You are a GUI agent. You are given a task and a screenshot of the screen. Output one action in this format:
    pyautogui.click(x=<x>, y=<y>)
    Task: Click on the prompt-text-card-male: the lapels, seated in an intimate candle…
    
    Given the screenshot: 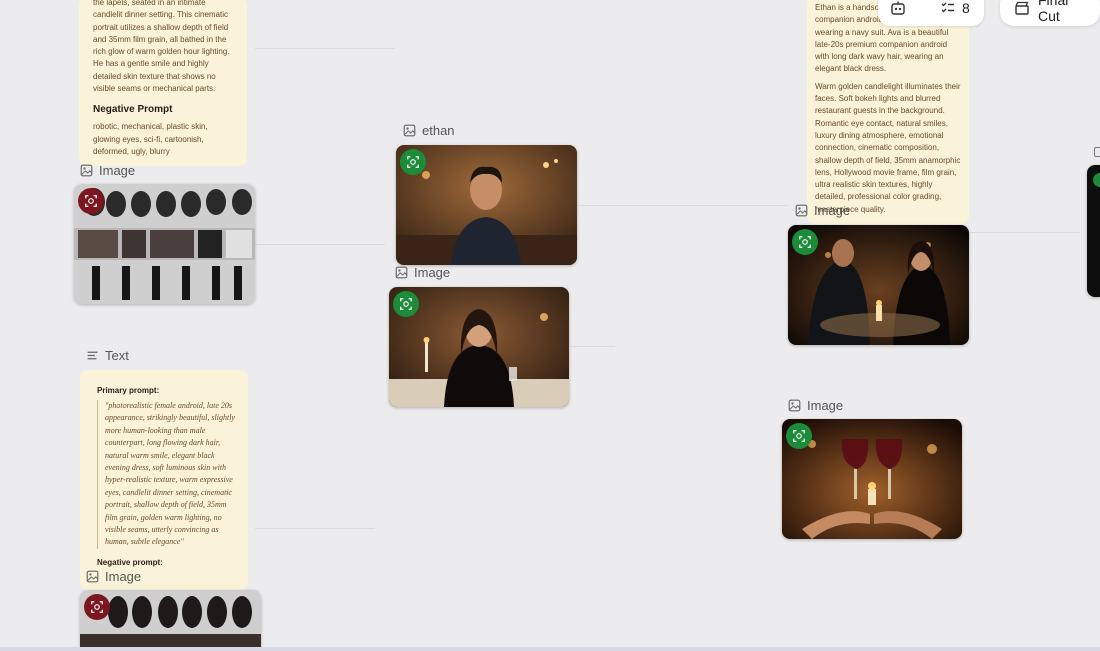 What is the action you would take?
    pyautogui.click(x=163, y=83)
    